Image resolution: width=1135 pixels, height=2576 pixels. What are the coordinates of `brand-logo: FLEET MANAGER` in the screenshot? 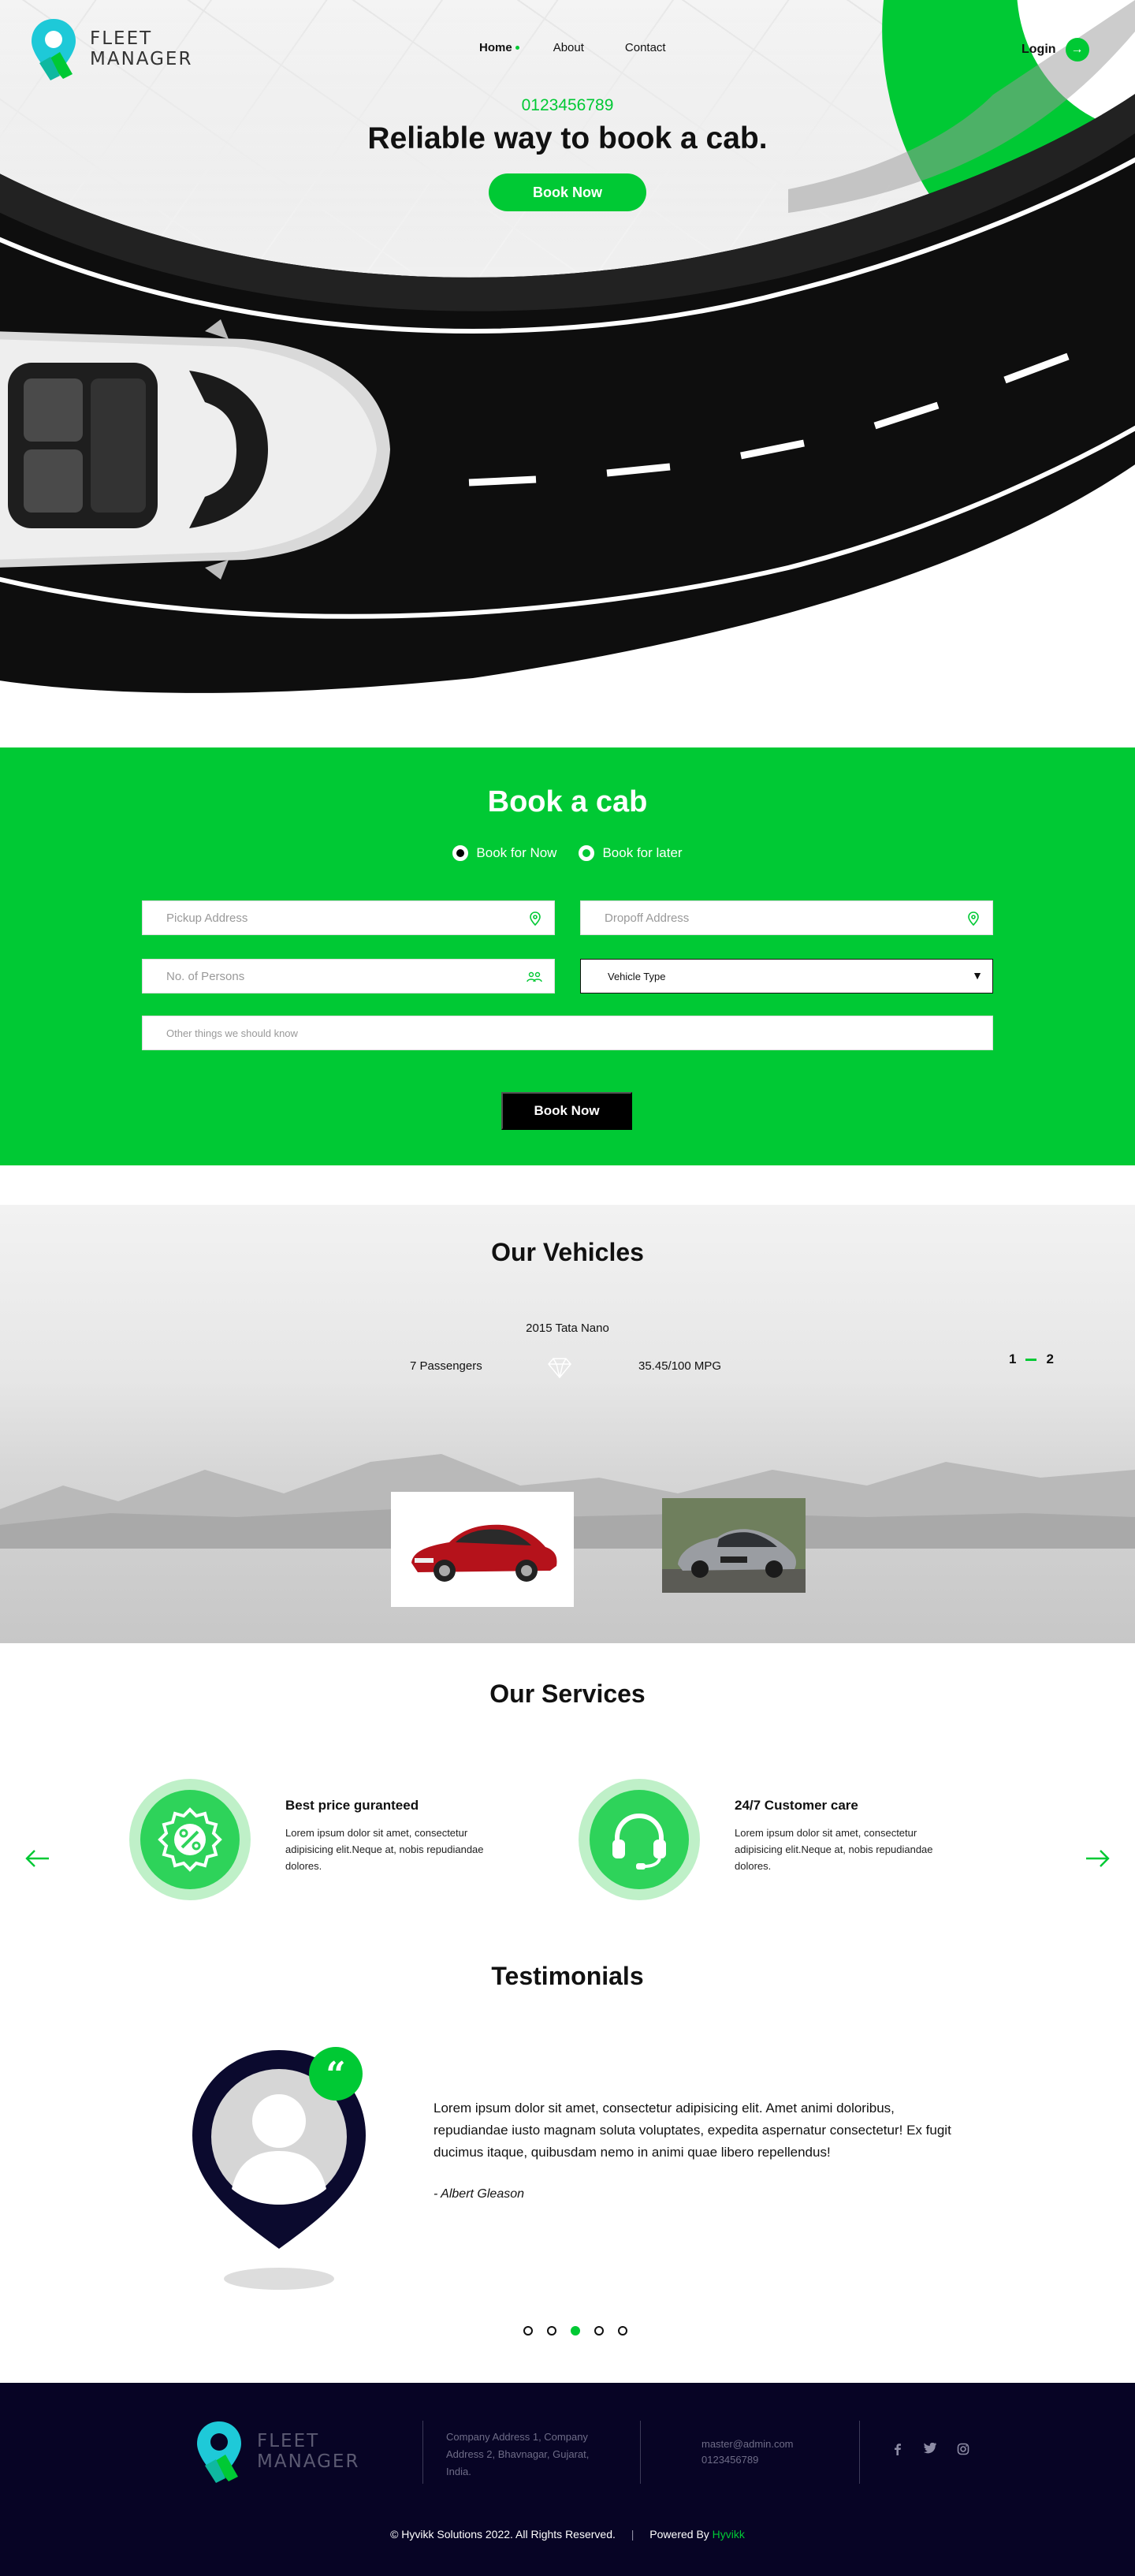 It's located at (110, 49).